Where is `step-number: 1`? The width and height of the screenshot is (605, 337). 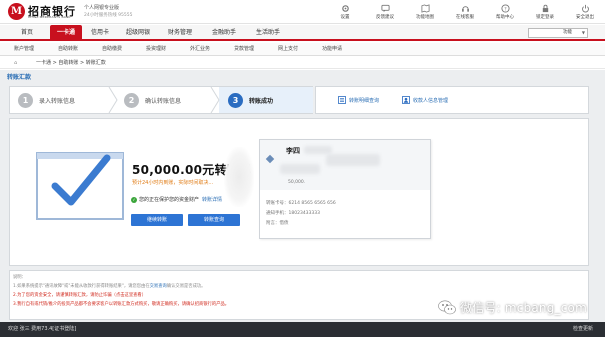 step-number: 1 is located at coordinates (25, 100).